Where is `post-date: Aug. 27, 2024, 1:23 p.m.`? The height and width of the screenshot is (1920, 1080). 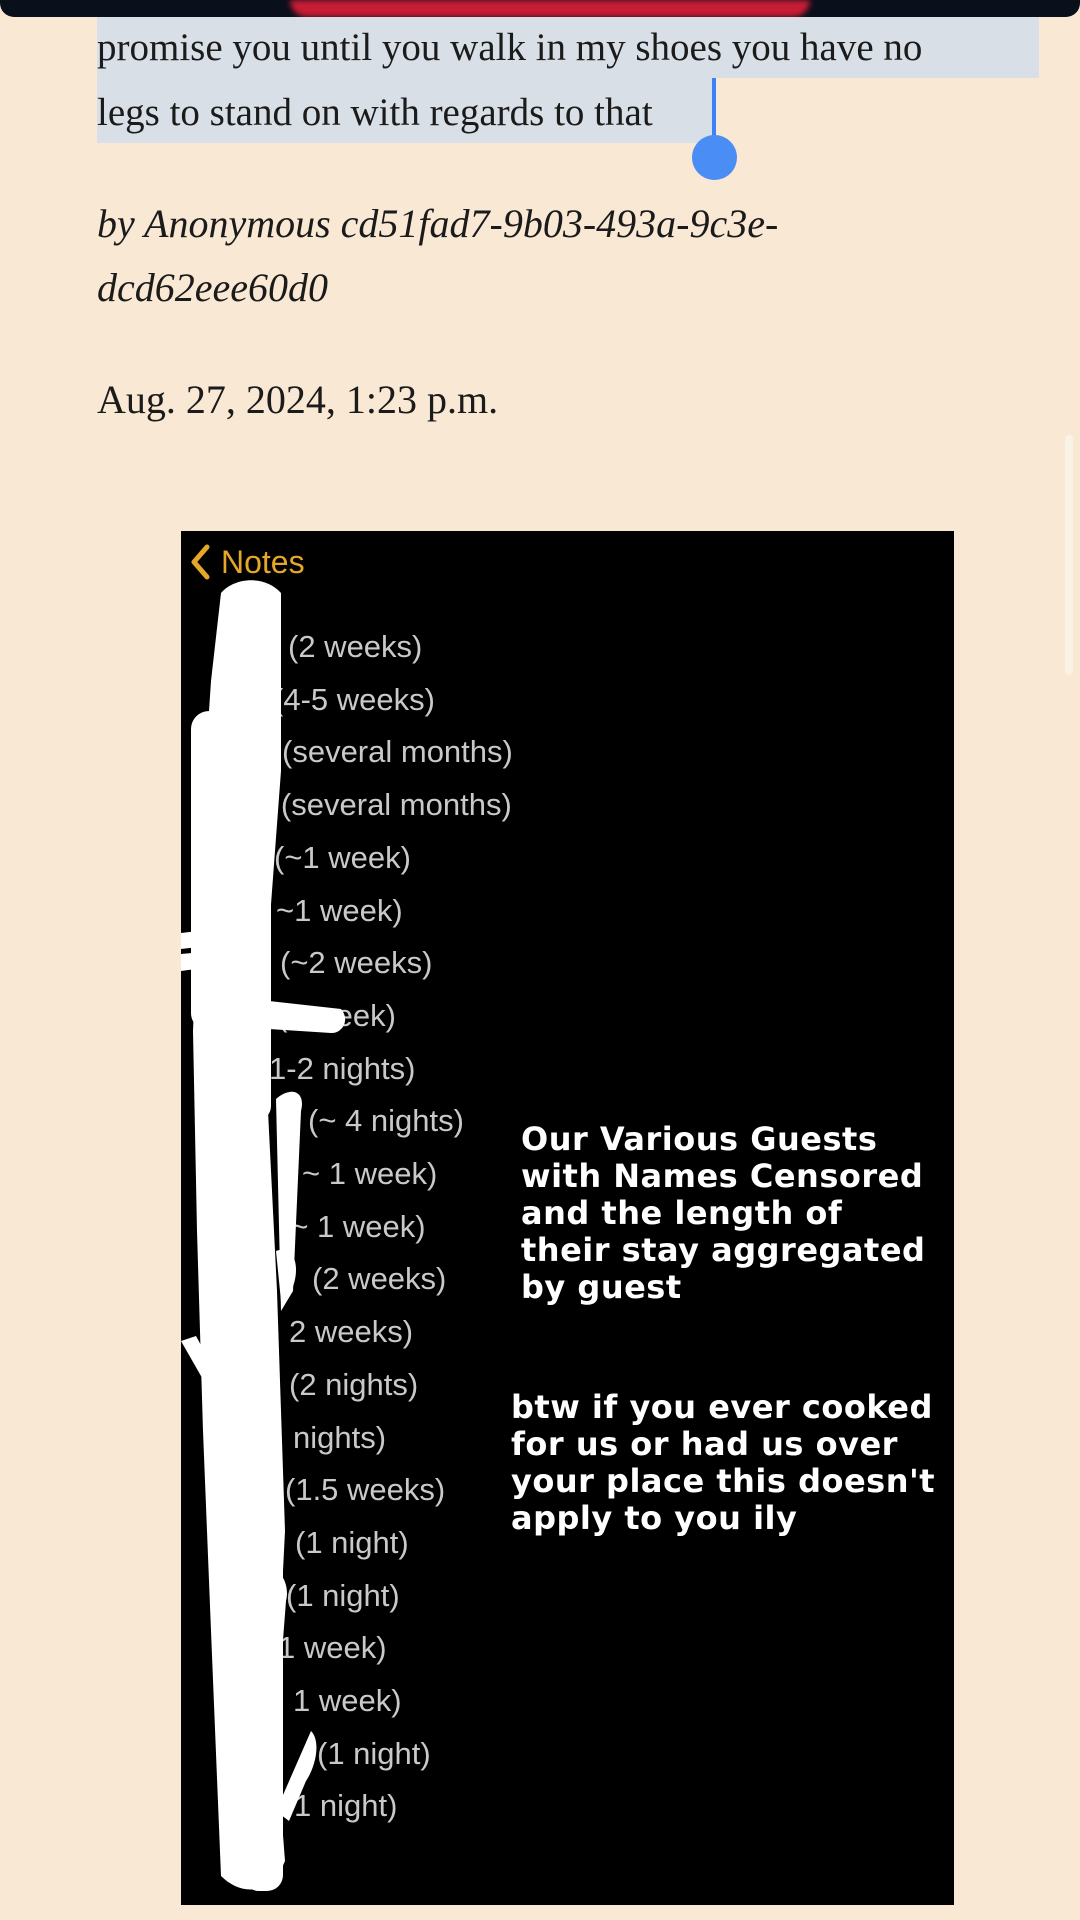 post-date: Aug. 27, 2024, 1:23 p.m. is located at coordinates (298, 399).